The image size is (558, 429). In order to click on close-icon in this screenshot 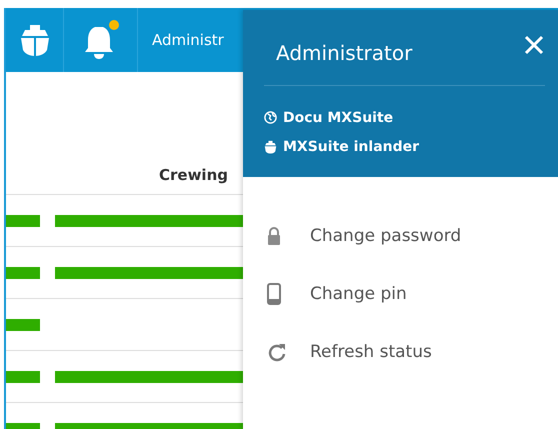, I will do `click(534, 45)`.